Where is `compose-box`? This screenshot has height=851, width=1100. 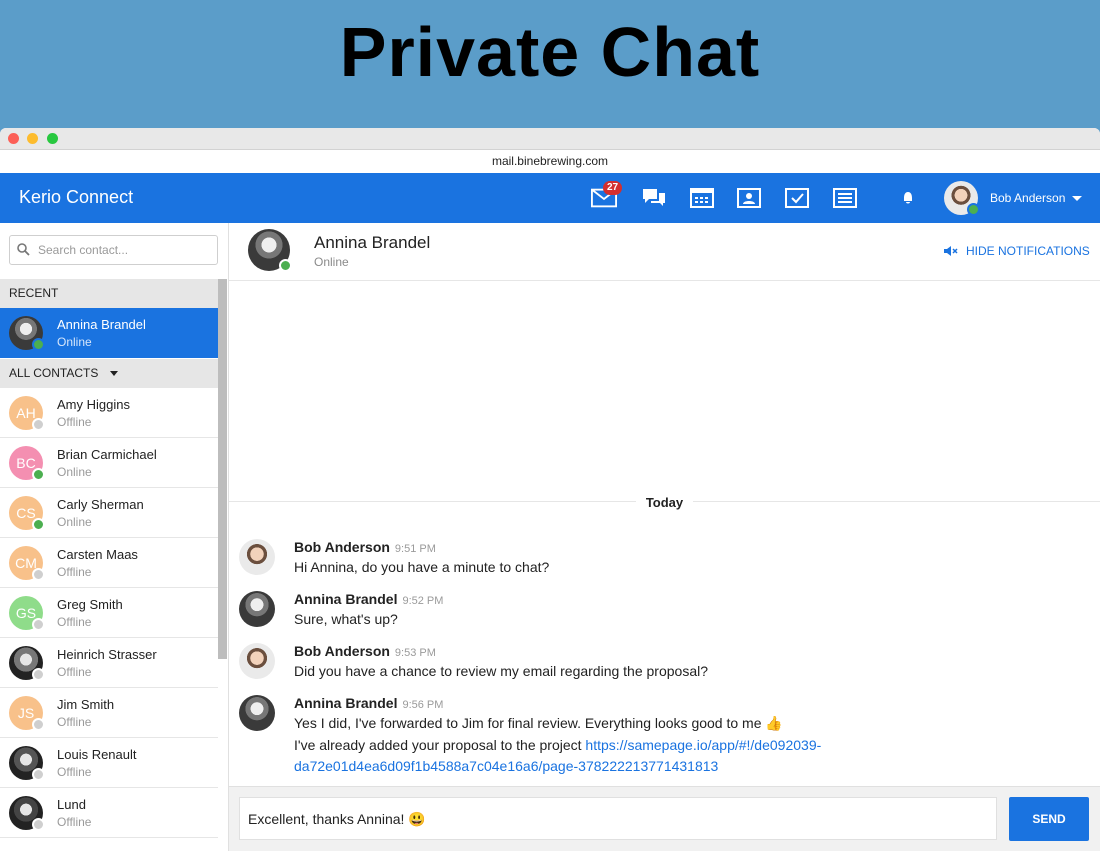 compose-box is located at coordinates (618, 819).